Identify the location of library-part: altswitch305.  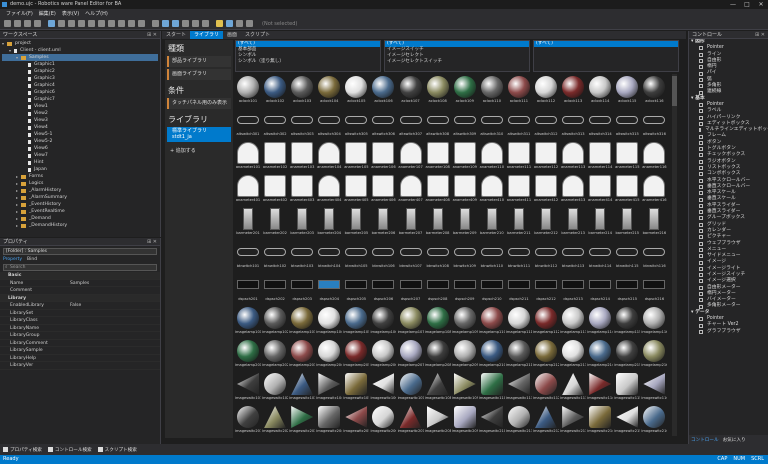
(356, 123).